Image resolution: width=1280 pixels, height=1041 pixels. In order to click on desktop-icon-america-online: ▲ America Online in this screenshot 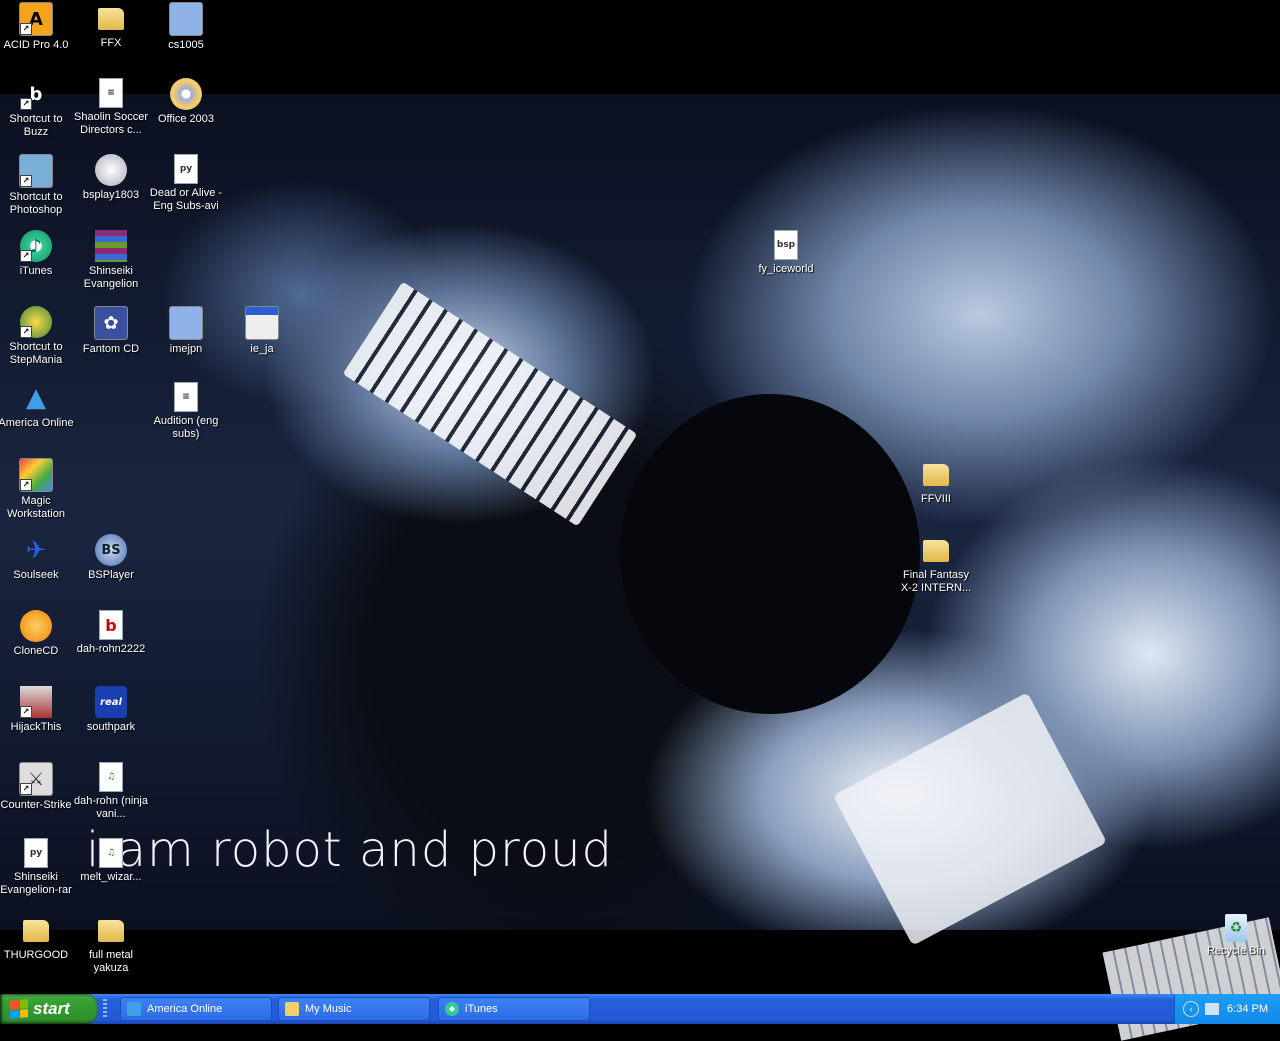, I will do `click(37, 406)`.